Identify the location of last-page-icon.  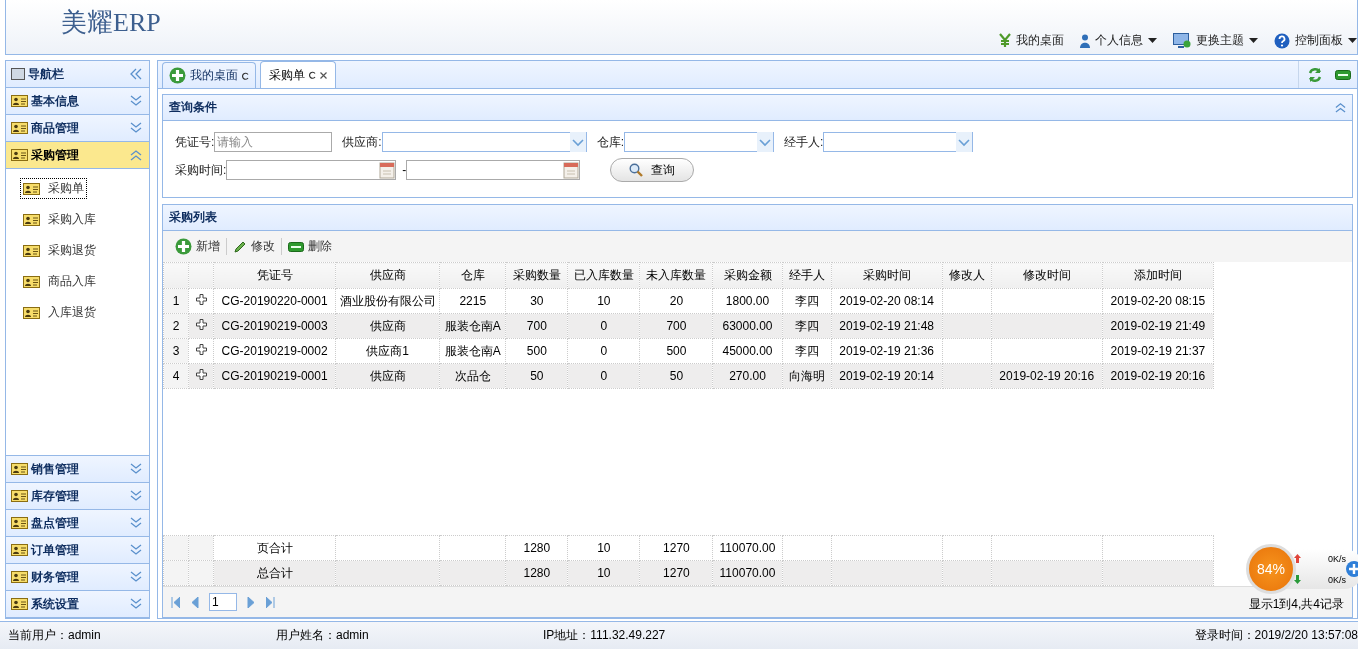
(270, 602).